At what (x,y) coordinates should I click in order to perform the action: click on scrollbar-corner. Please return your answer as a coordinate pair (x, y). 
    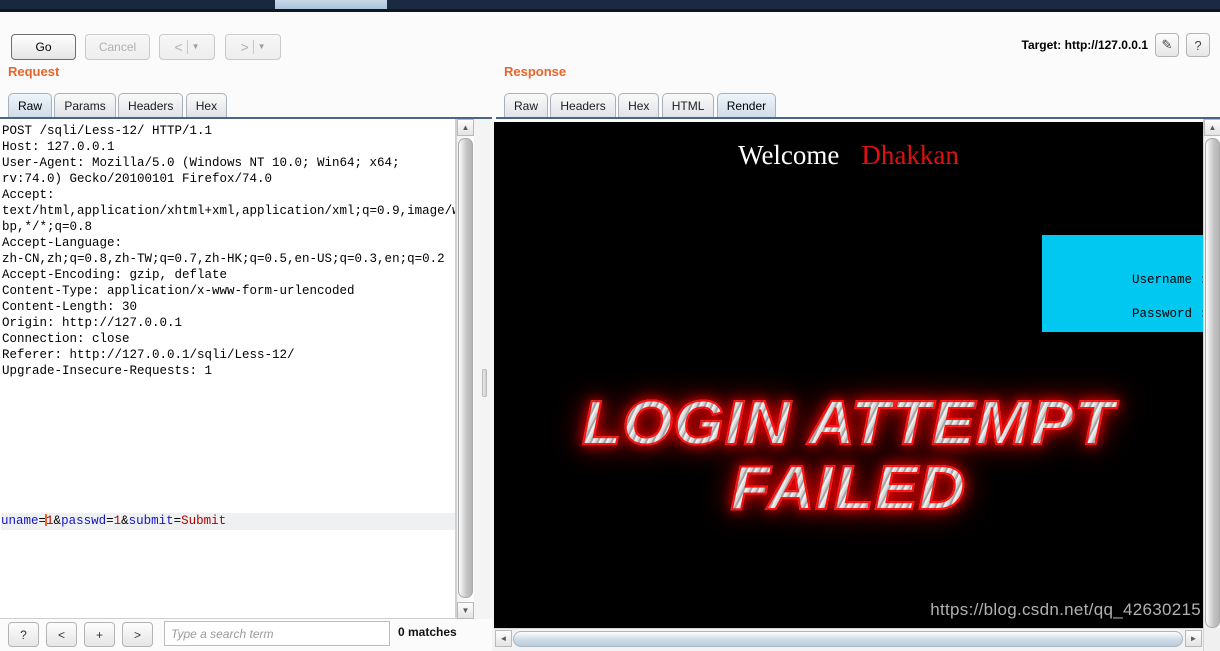
    Looking at the image, I should click on (1211, 639).